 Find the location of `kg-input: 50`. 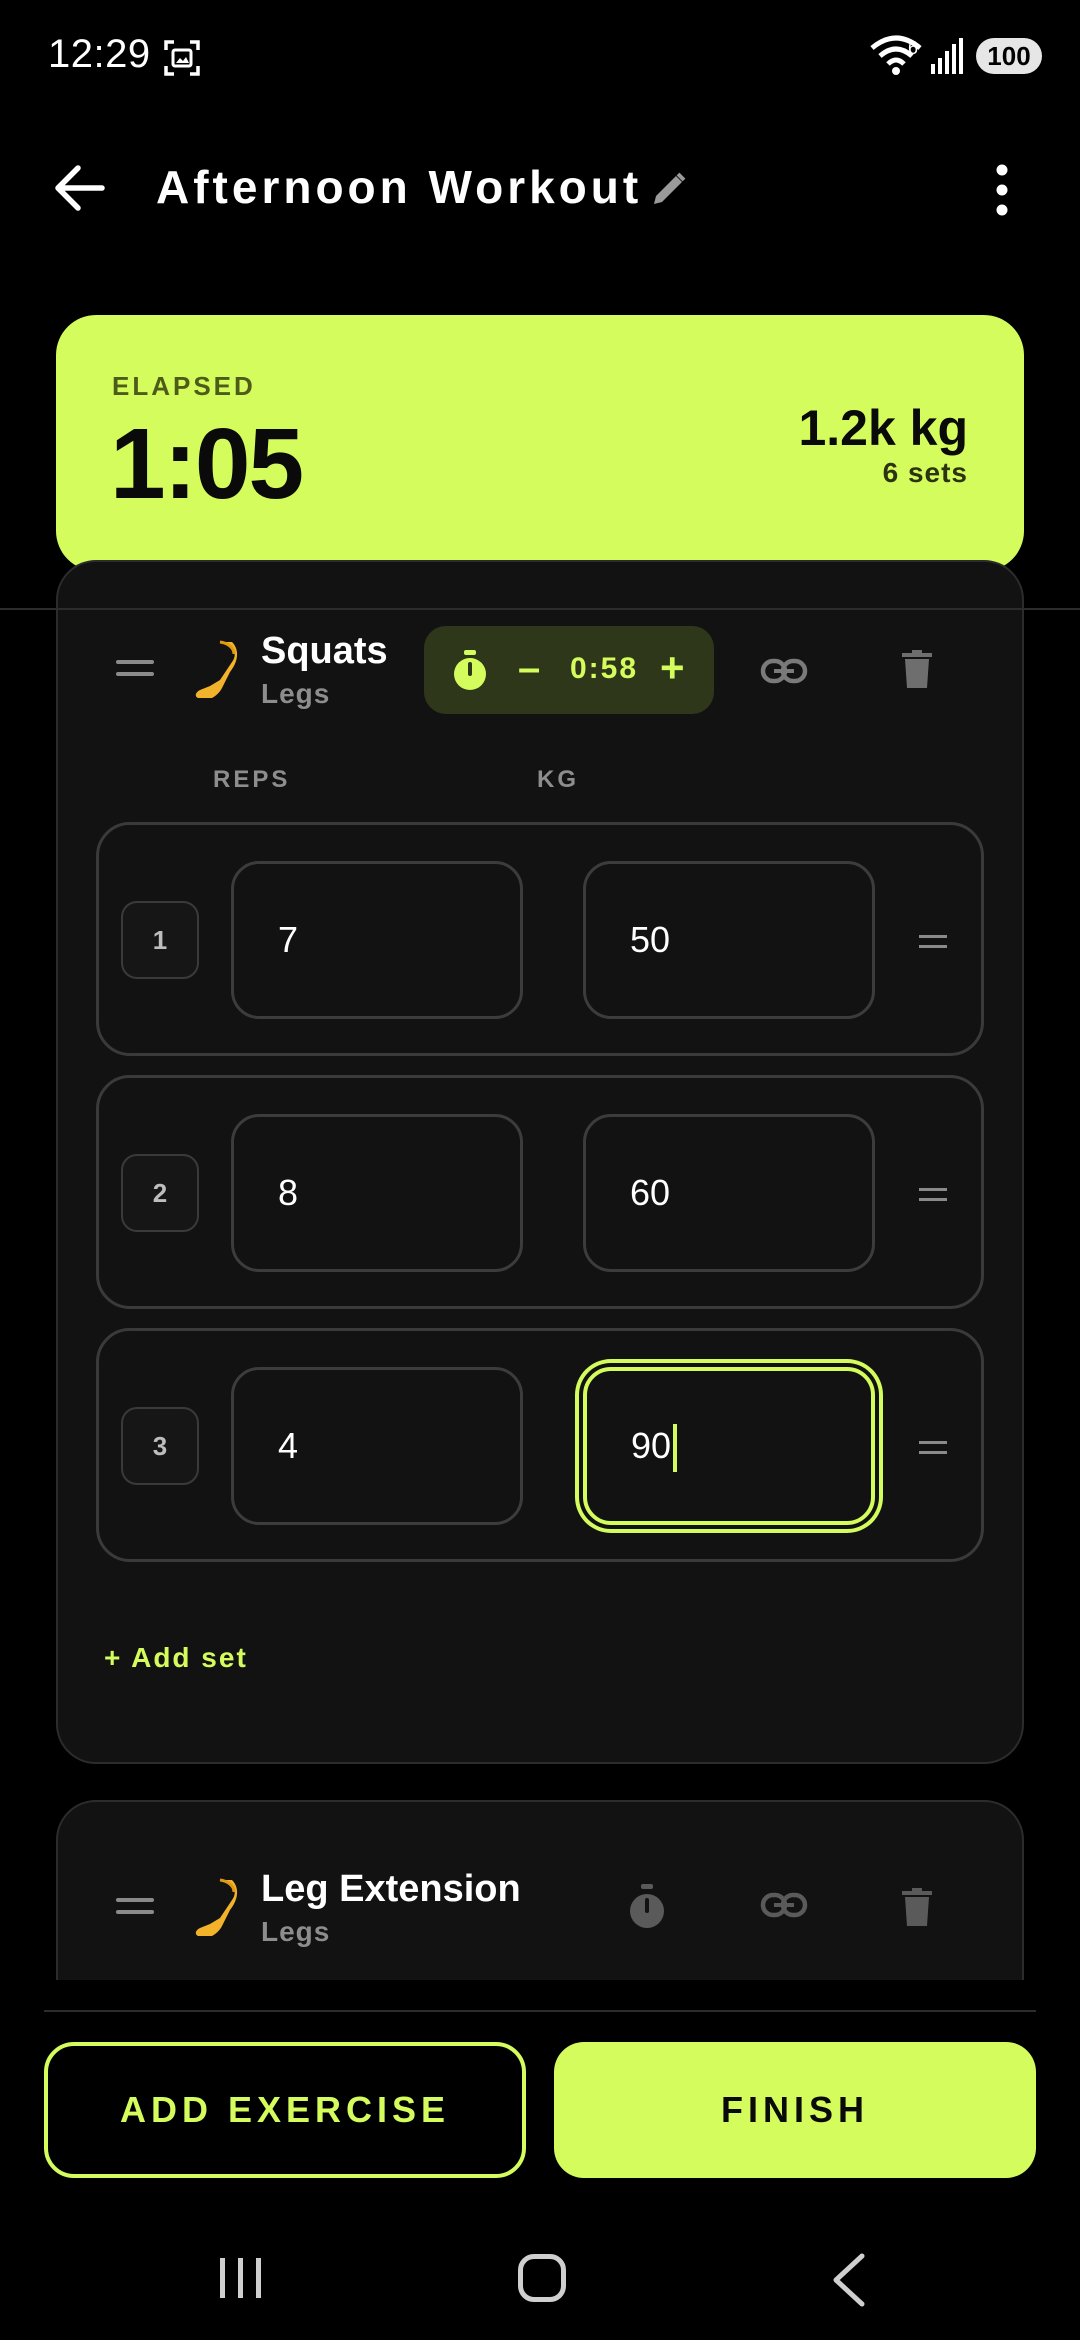

kg-input: 50 is located at coordinates (729, 940).